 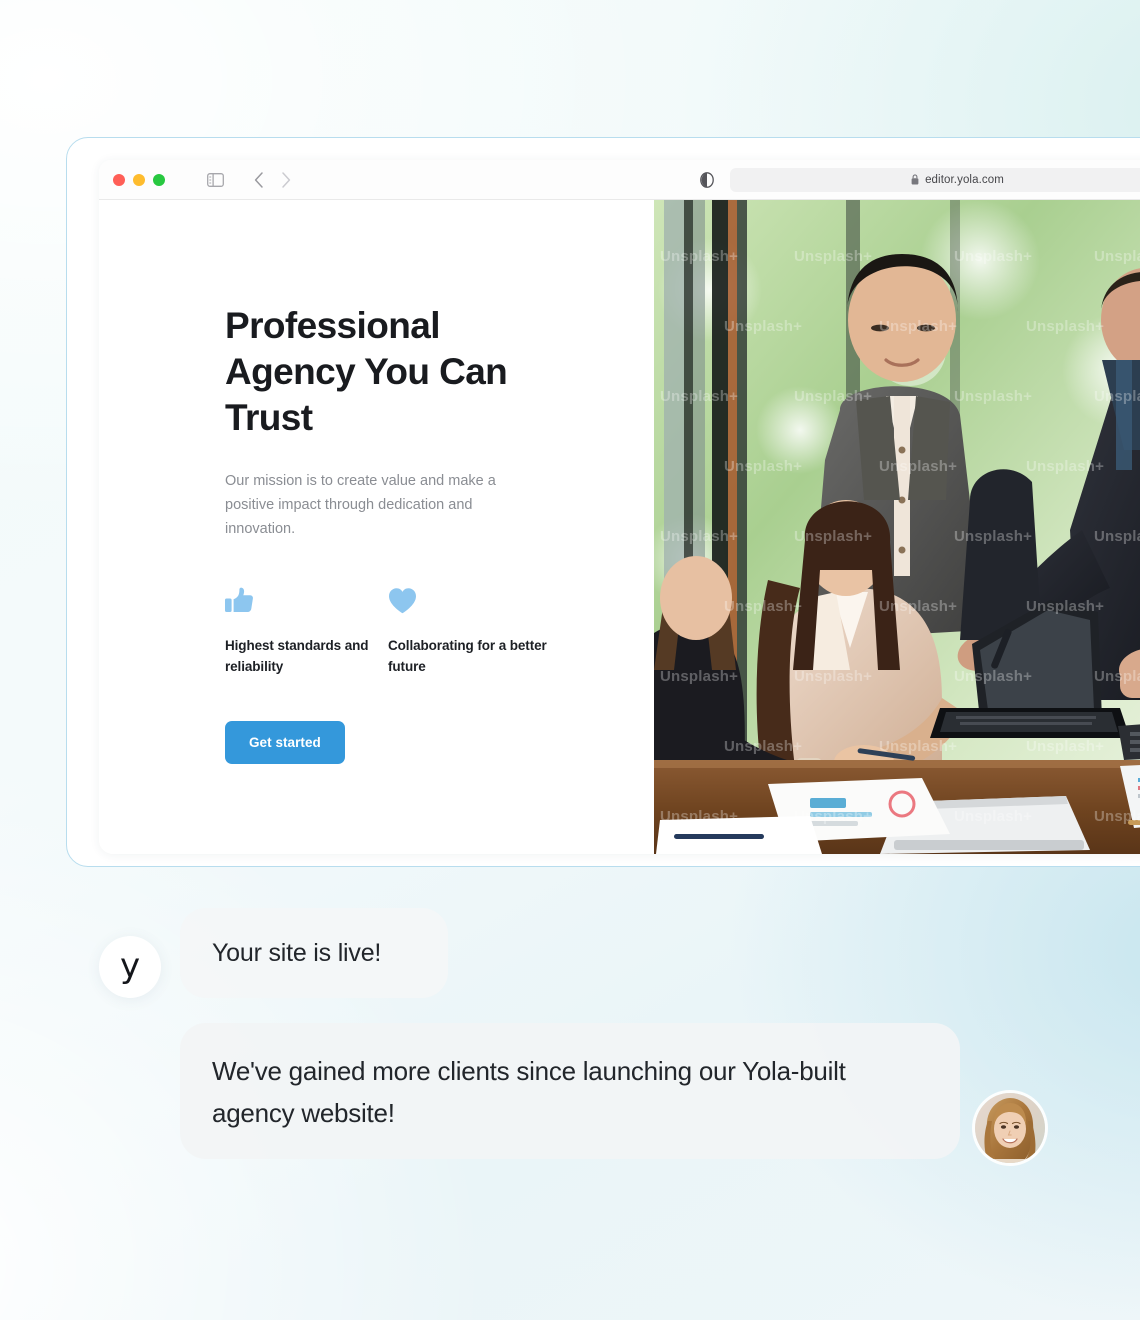 What do you see at coordinates (707, 179) in the screenshot?
I see `reader-mode-icon` at bounding box center [707, 179].